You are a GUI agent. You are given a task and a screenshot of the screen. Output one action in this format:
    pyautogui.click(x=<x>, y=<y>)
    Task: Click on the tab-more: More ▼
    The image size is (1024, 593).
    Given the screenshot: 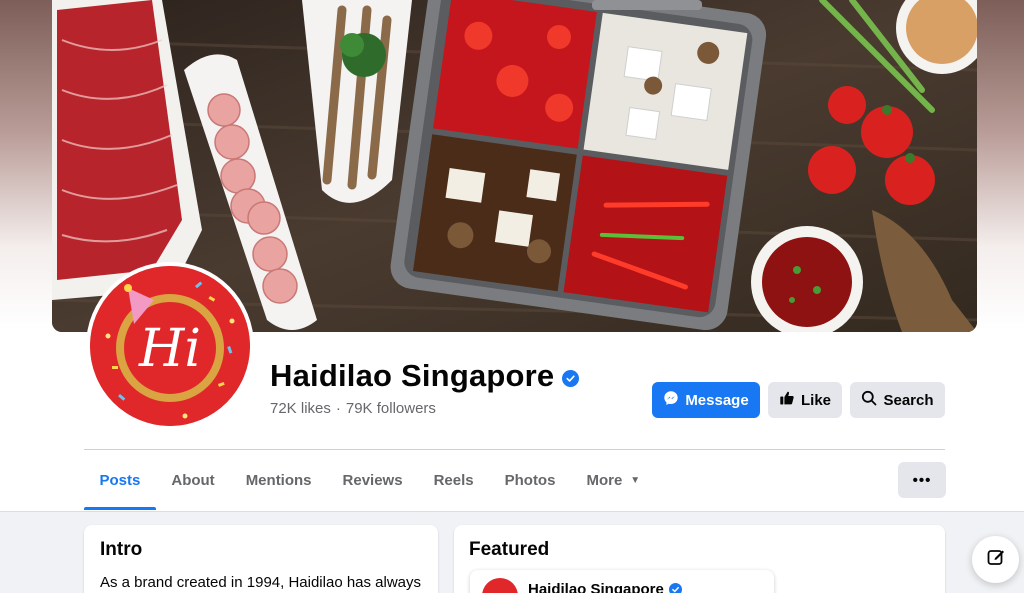 What is the action you would take?
    pyautogui.click(x=613, y=480)
    